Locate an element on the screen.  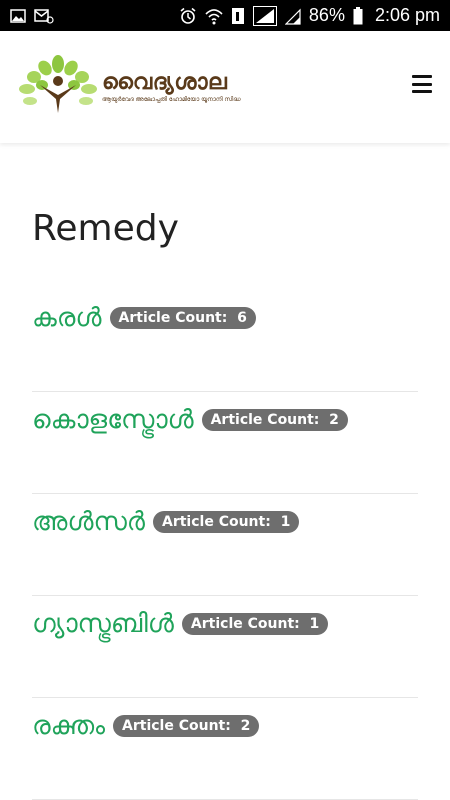
remedy-link: അൾസർ is located at coordinates (88, 522).